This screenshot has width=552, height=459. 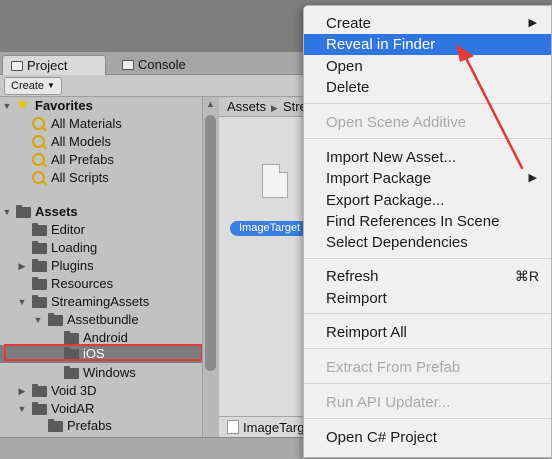 I want to click on create-button: Create ▼, so click(x=33, y=86).